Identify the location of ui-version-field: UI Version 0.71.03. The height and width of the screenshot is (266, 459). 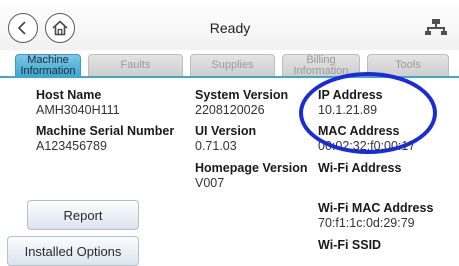
(226, 138).